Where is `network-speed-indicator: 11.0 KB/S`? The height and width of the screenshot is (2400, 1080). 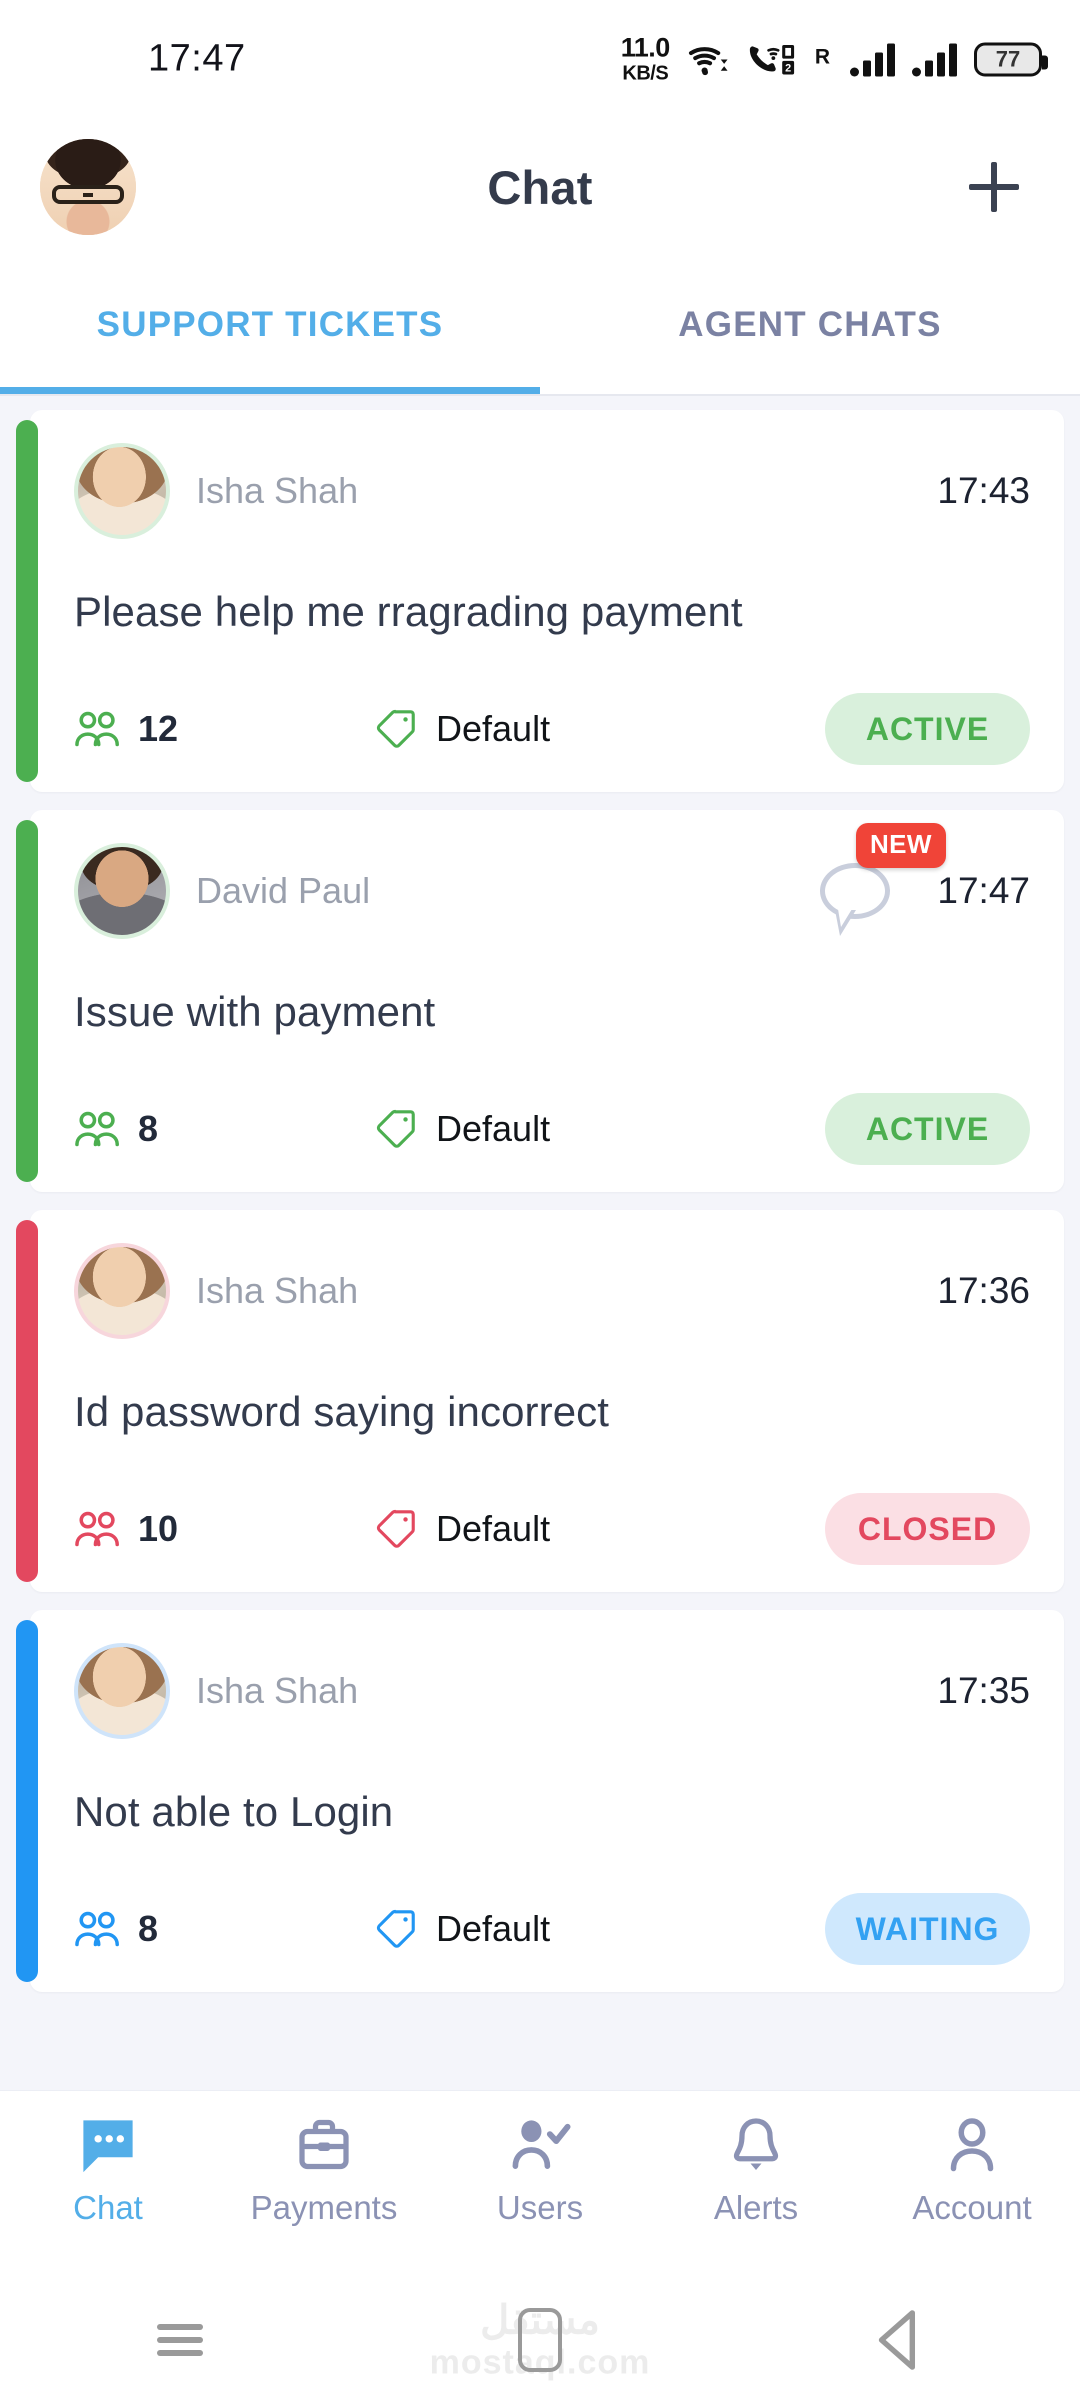 network-speed-indicator: 11.0 KB/S is located at coordinates (645, 58).